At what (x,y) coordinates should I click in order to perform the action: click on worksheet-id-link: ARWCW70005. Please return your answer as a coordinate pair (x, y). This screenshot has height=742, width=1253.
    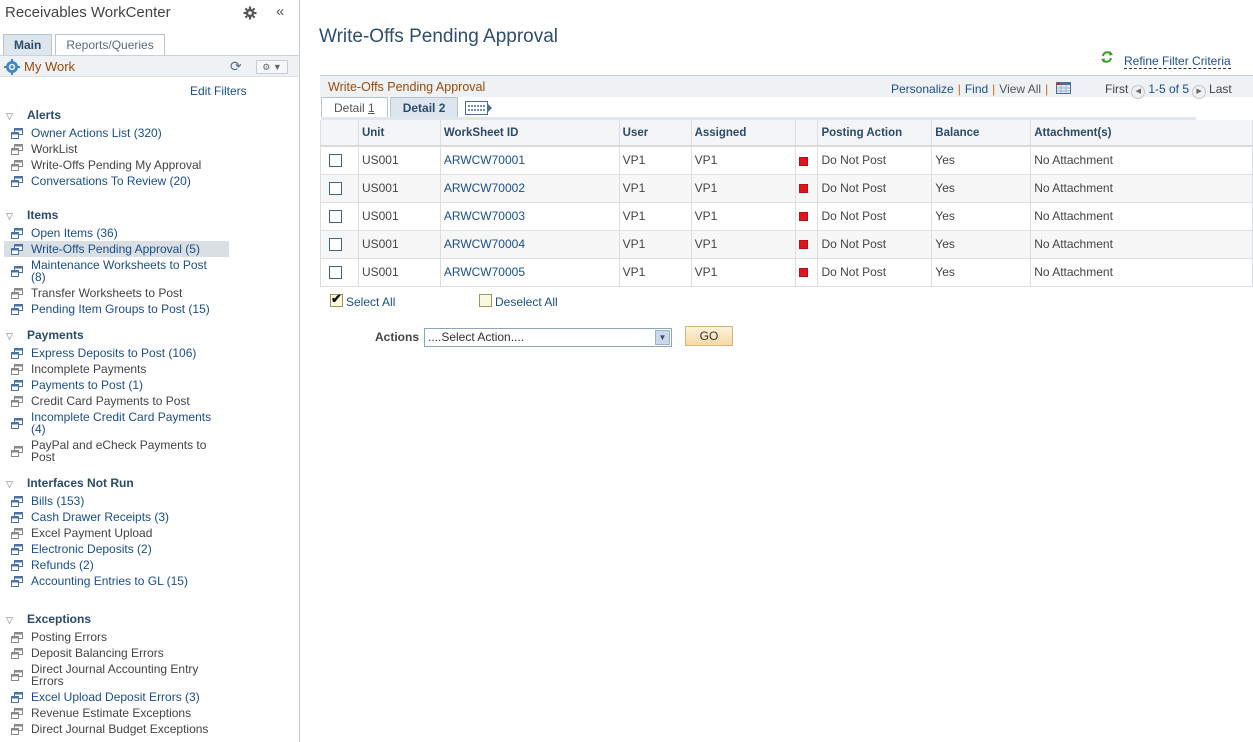
    Looking at the image, I should click on (484, 272).